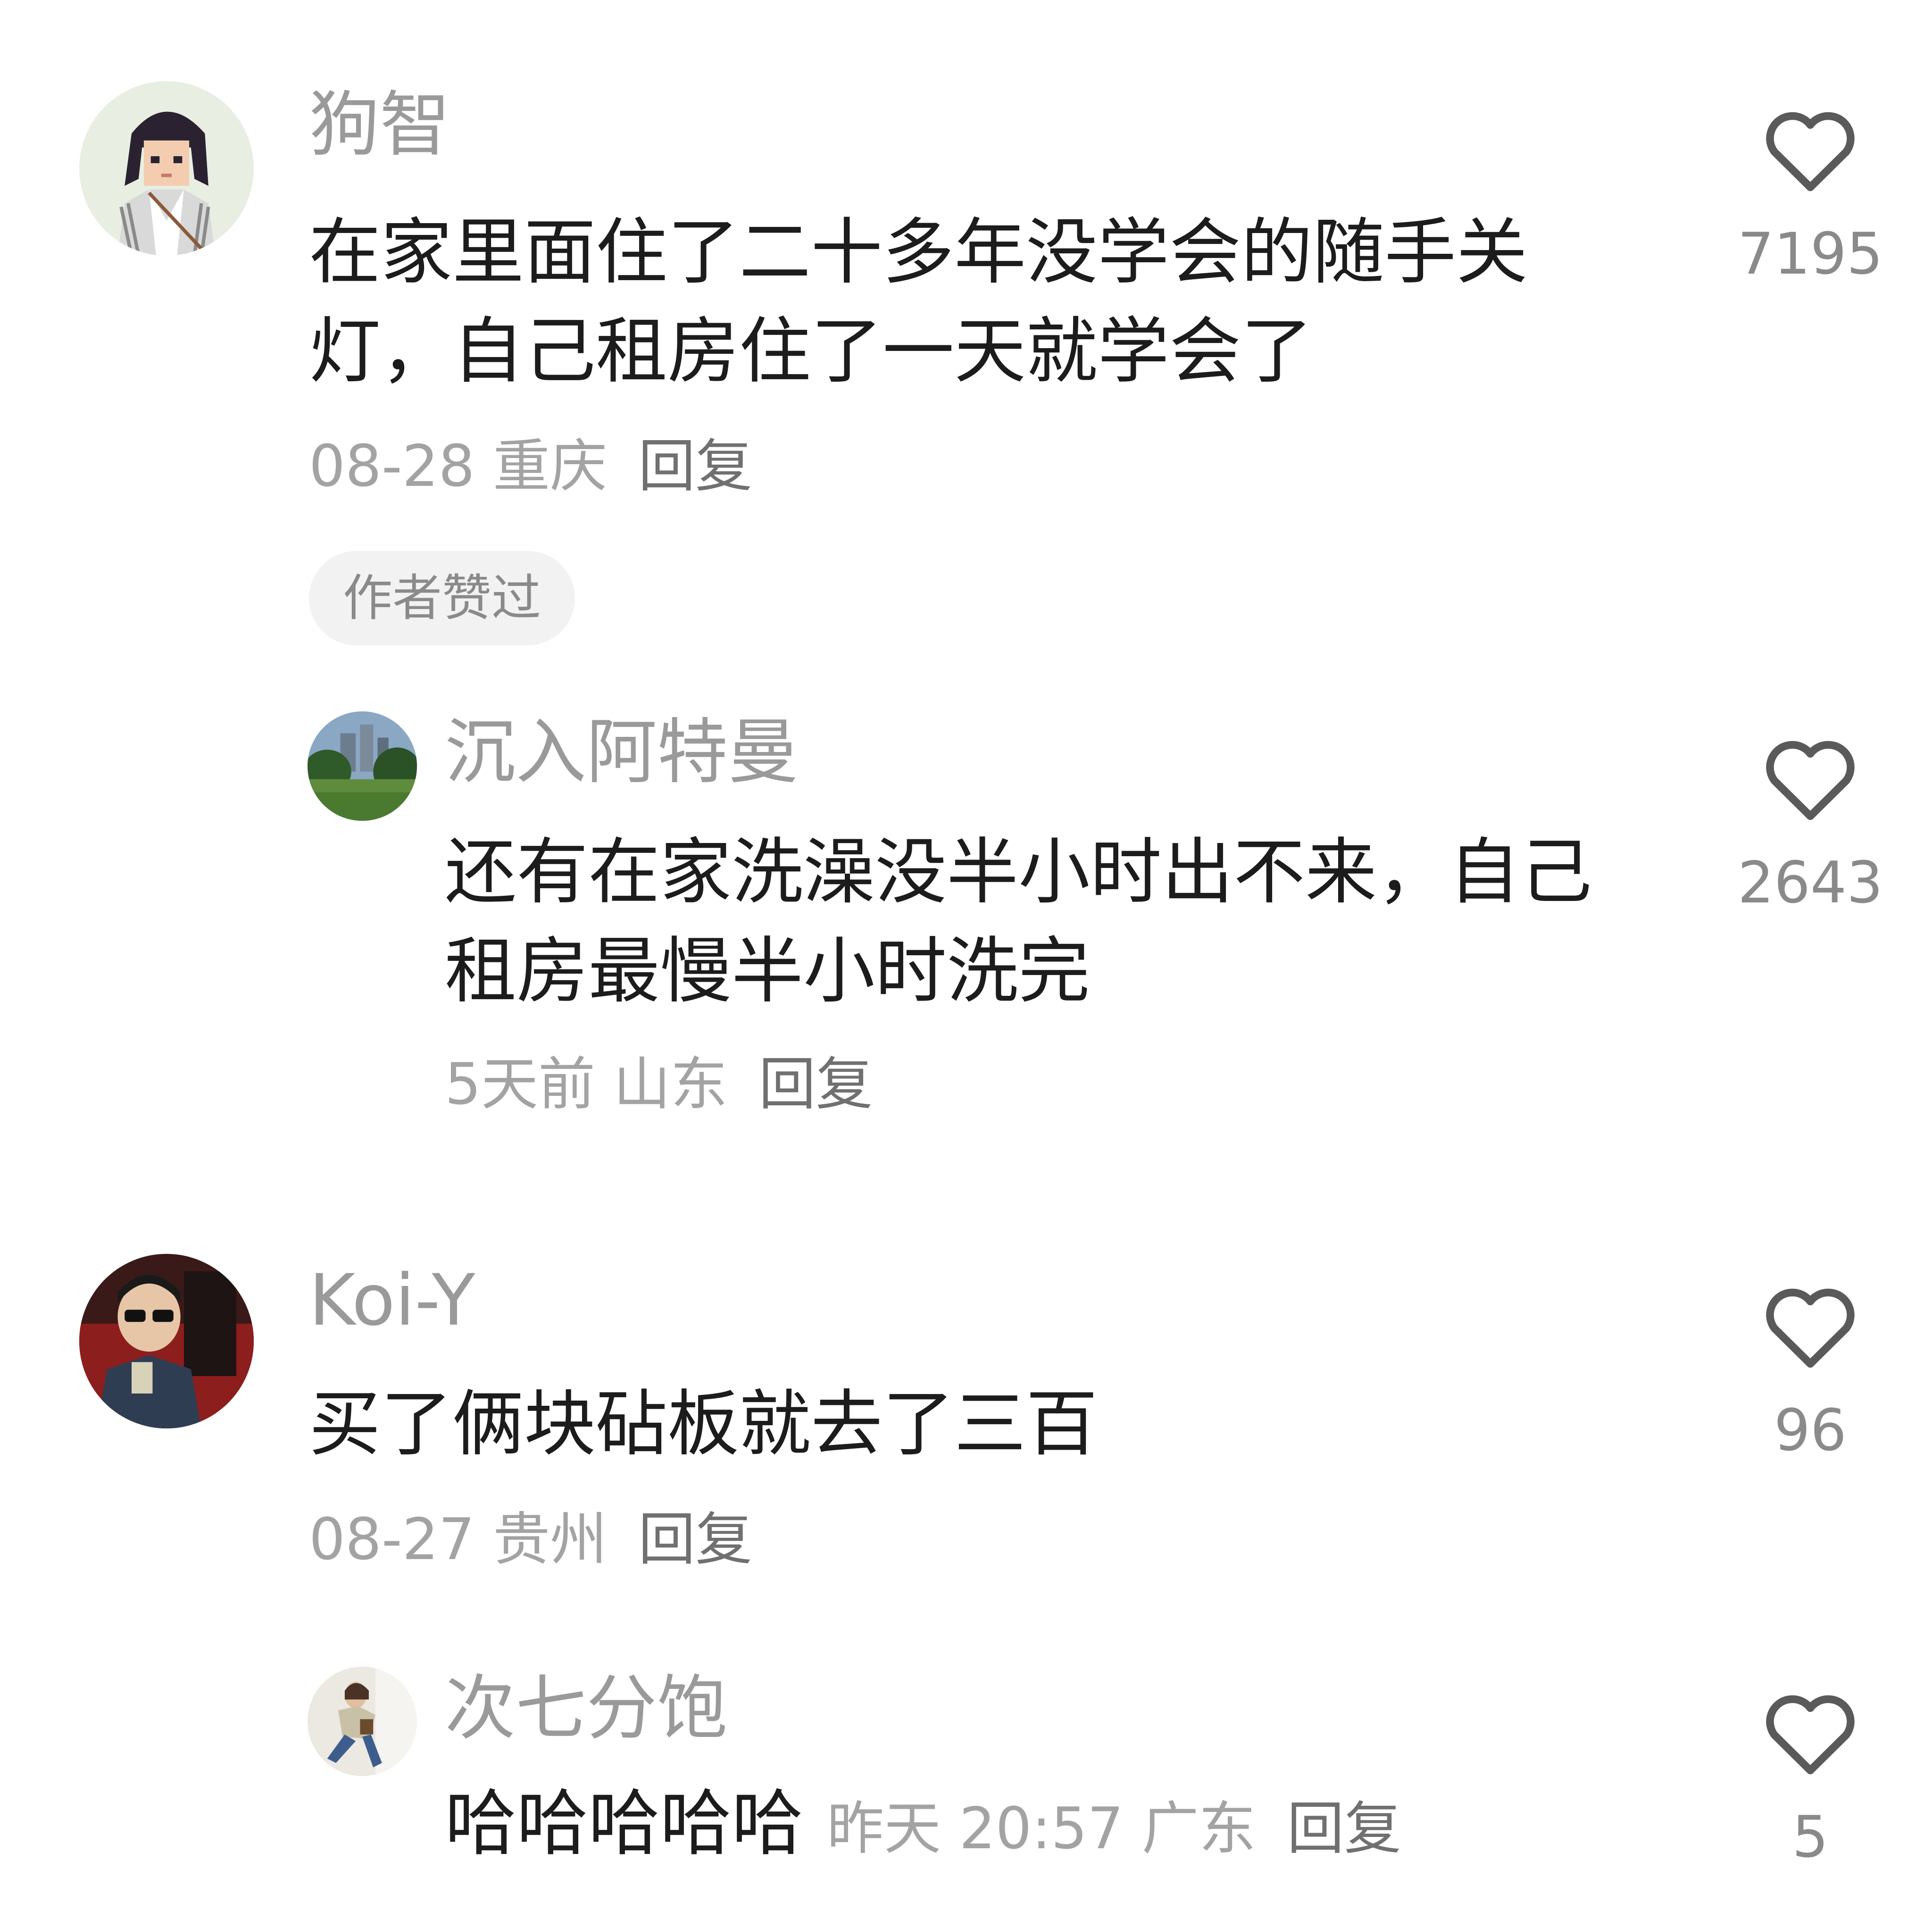 The height and width of the screenshot is (1911, 1932). I want to click on username: 次七分饱, so click(587, 1709).